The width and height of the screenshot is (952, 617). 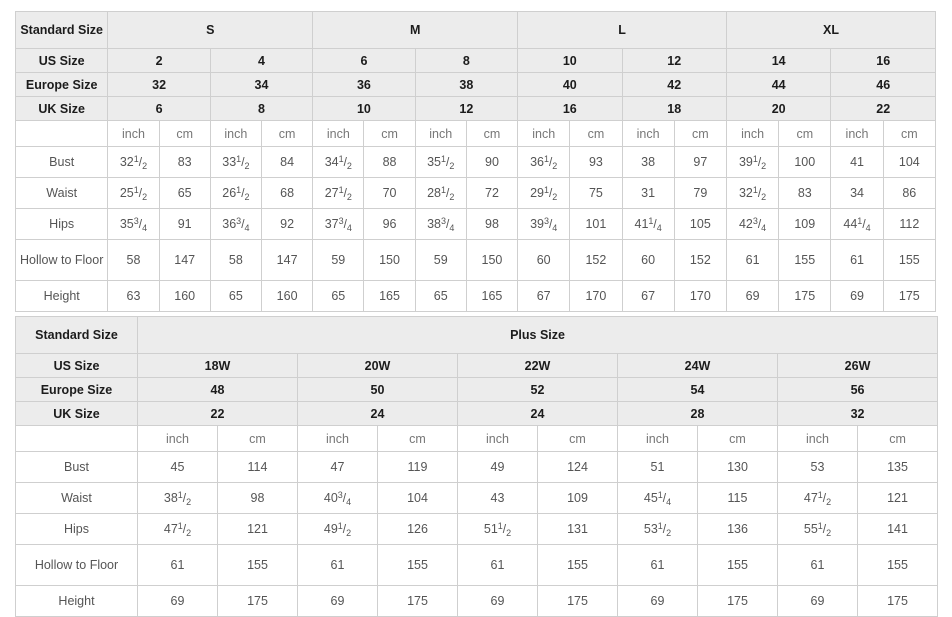 I want to click on uk-size-value: 20, so click(x=778, y=108).